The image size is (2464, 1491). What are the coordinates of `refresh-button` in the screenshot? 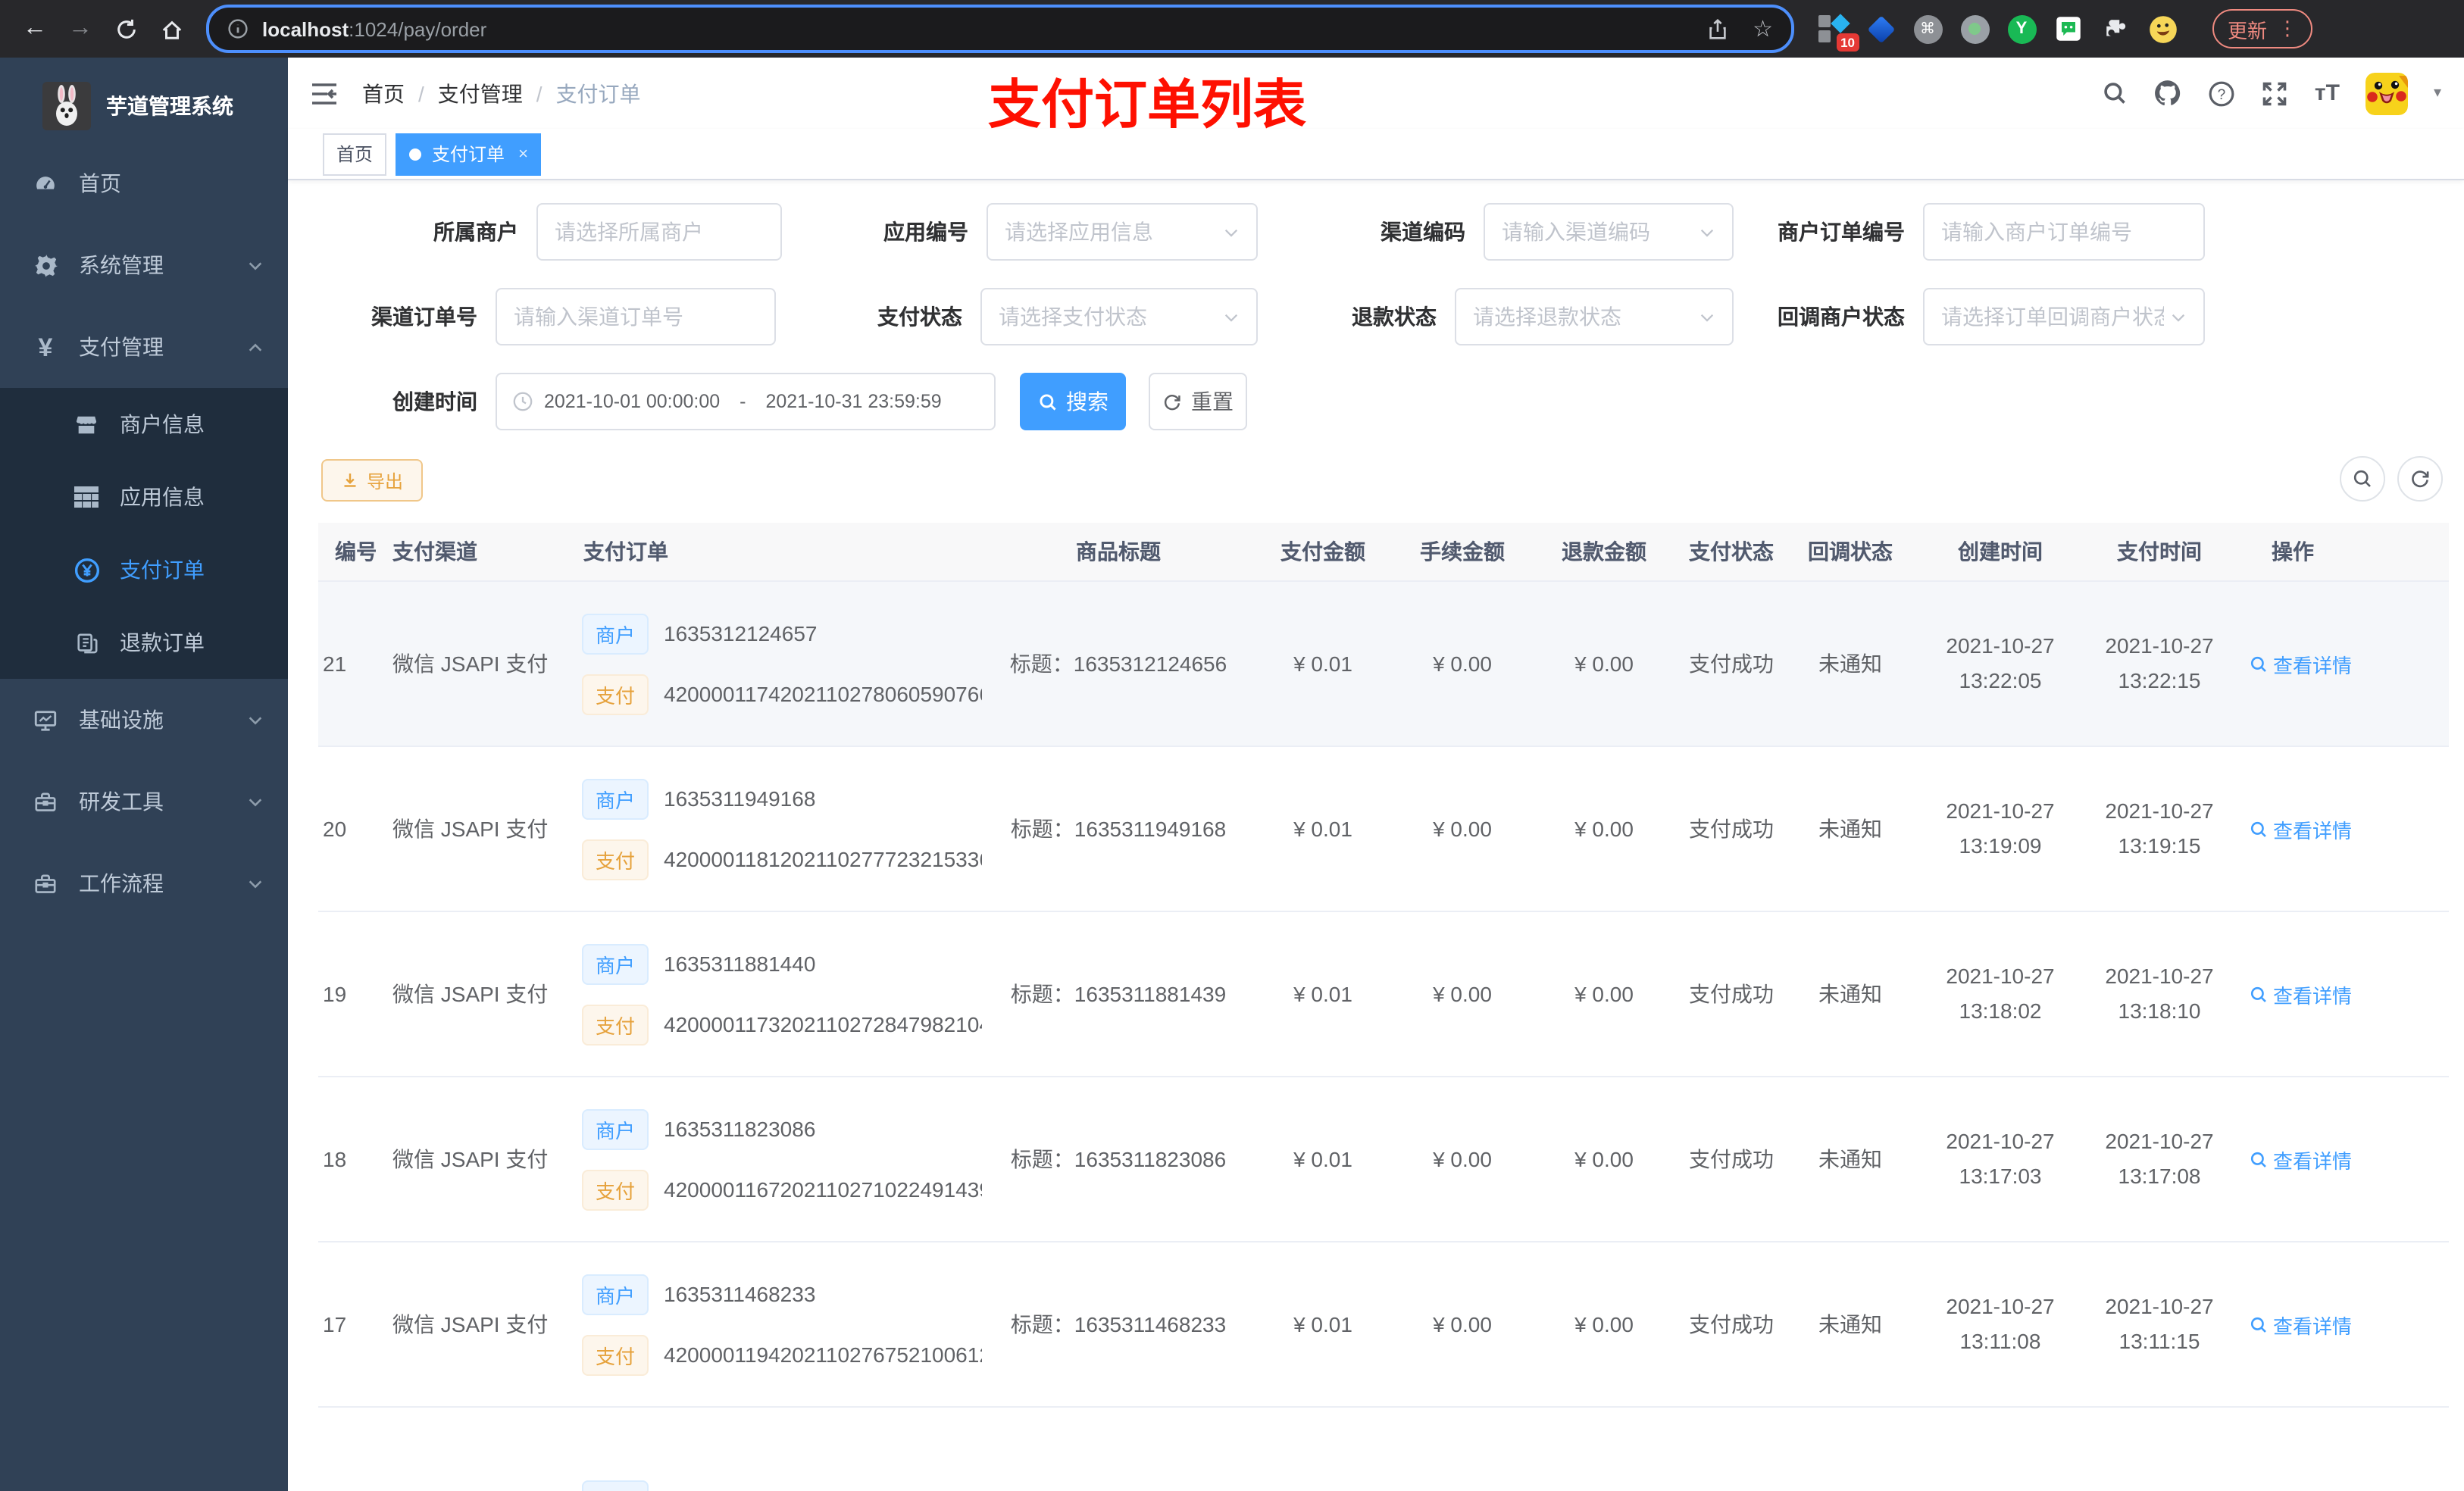 It's located at (2420, 479).